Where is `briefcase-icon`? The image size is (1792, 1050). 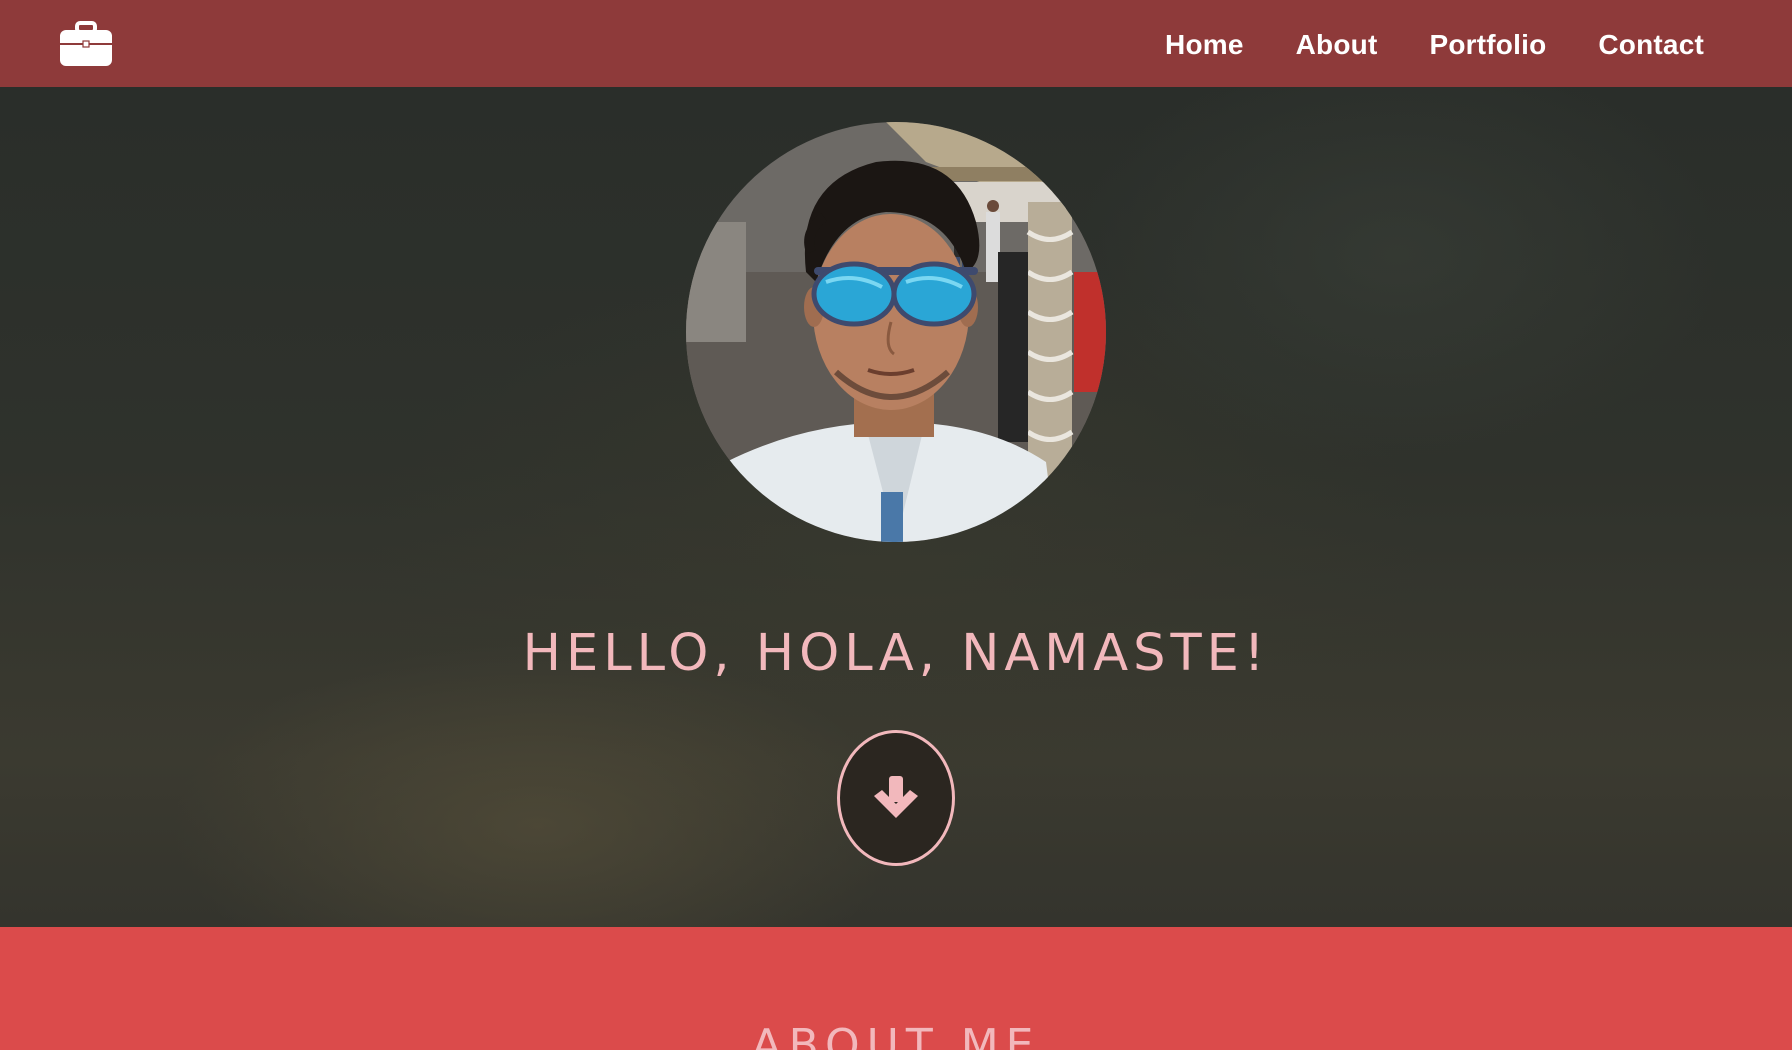 briefcase-icon is located at coordinates (86, 43).